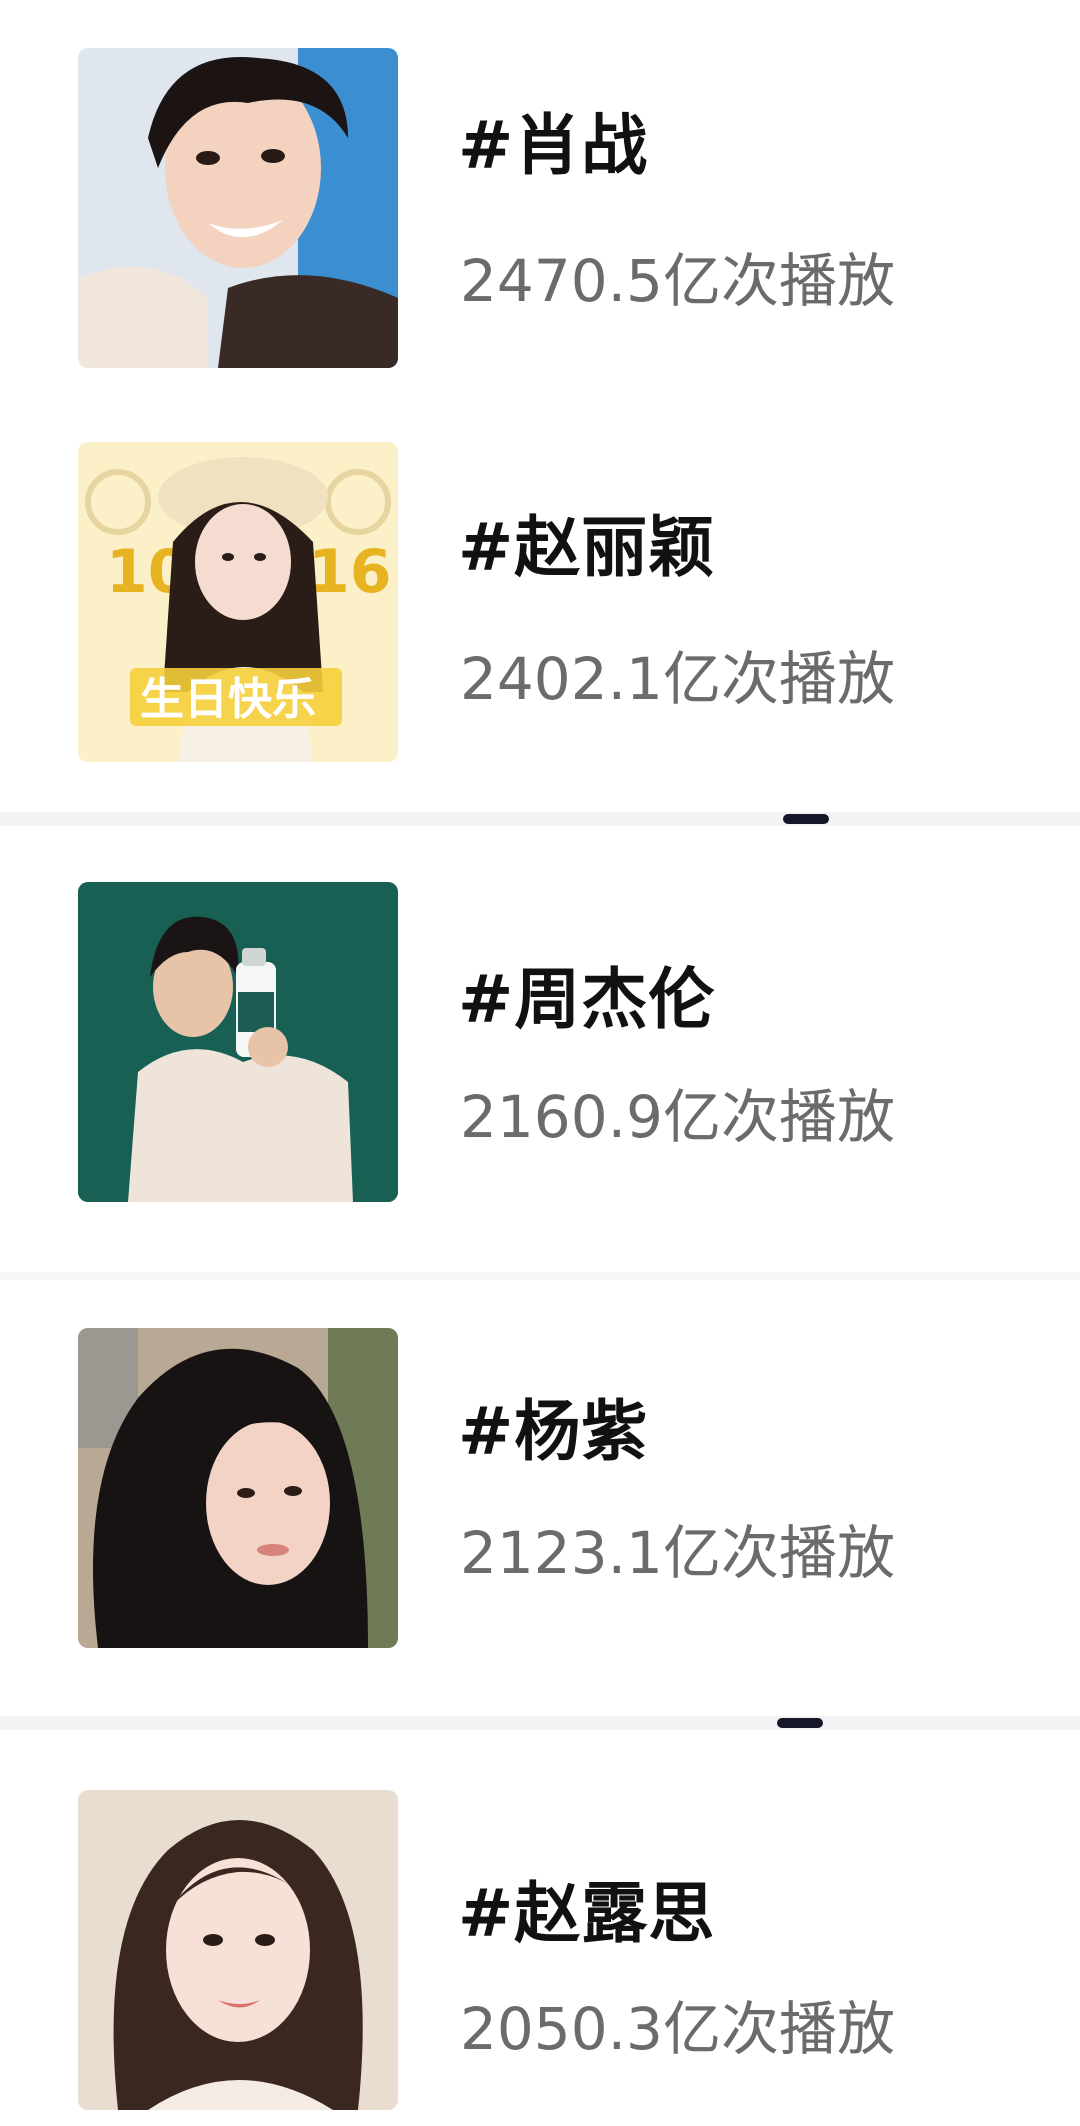 This screenshot has height=2126, width=1080. Describe the element at coordinates (553, 1426) in the screenshot. I see `hashtag-title: #杨紫` at that location.